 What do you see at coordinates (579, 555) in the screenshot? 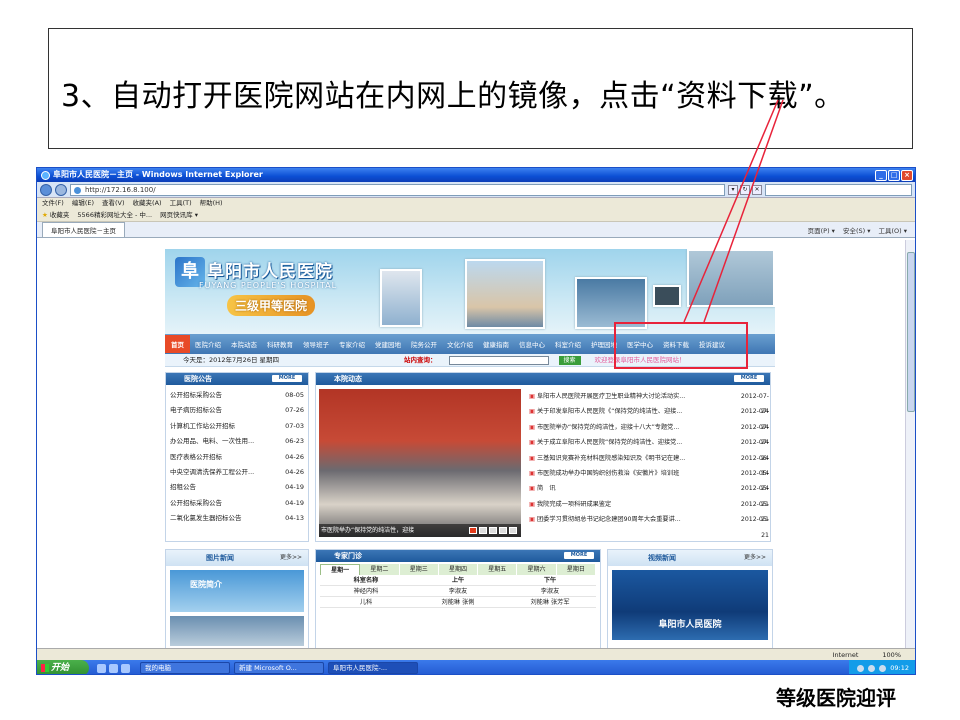
I see `expert-more-button: MORE` at bounding box center [579, 555].